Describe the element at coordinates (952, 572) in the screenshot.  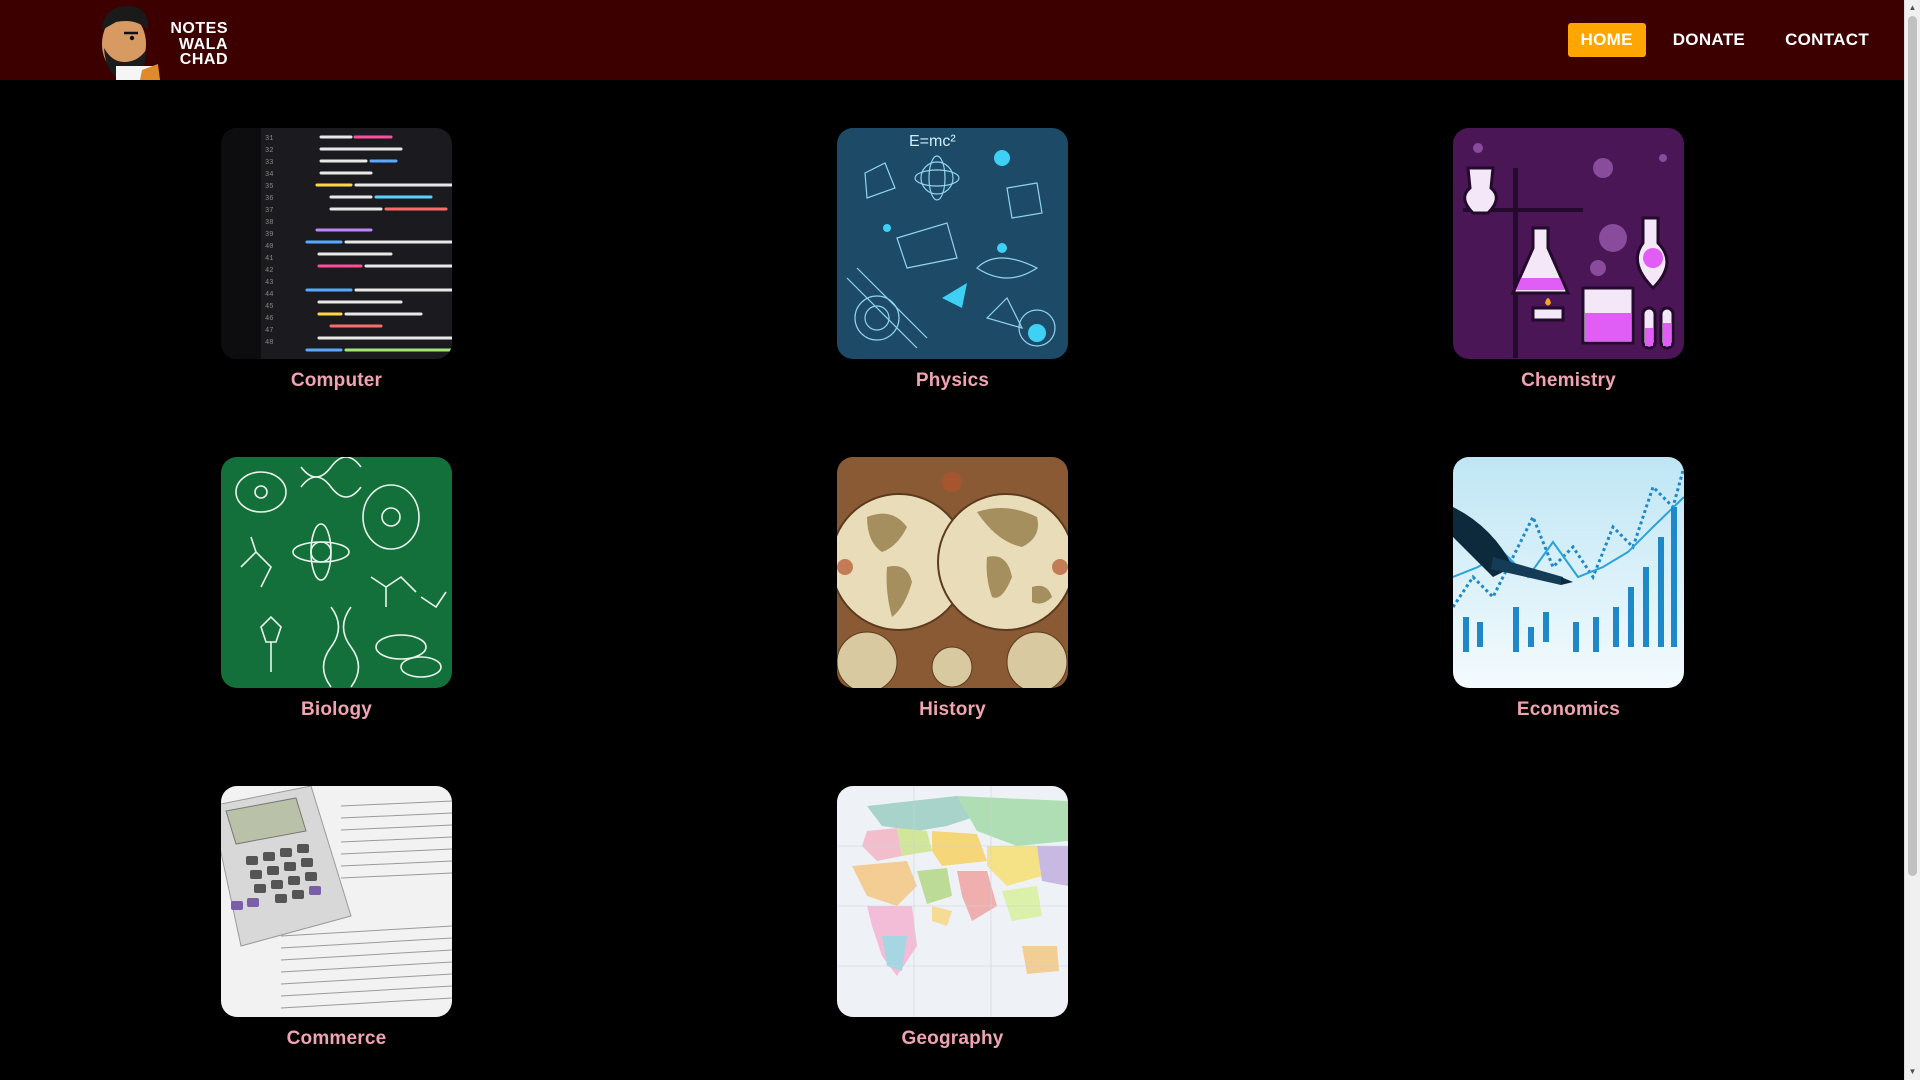
I see `antique-world-map-image` at that location.